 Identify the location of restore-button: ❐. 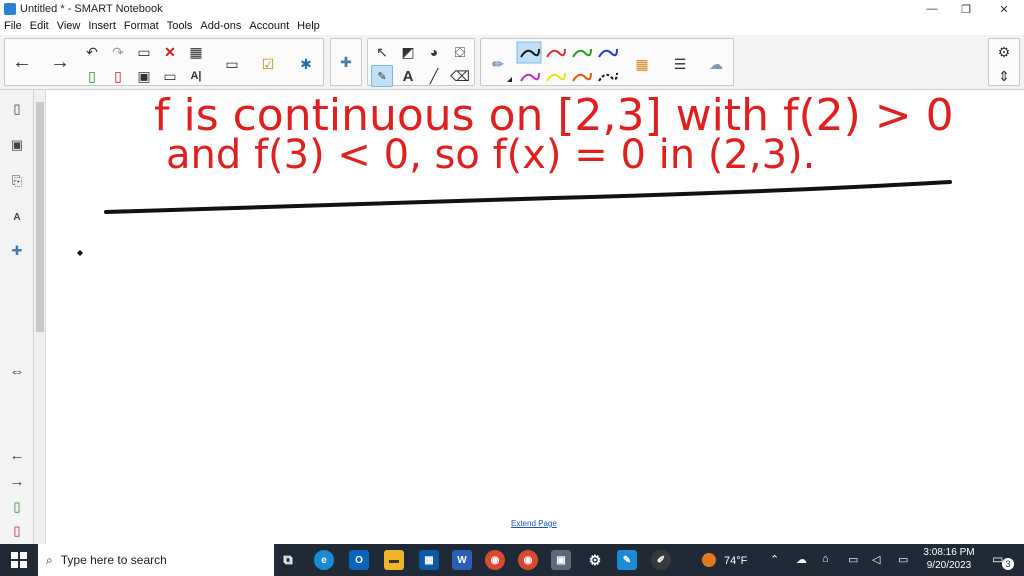
(966, 9).